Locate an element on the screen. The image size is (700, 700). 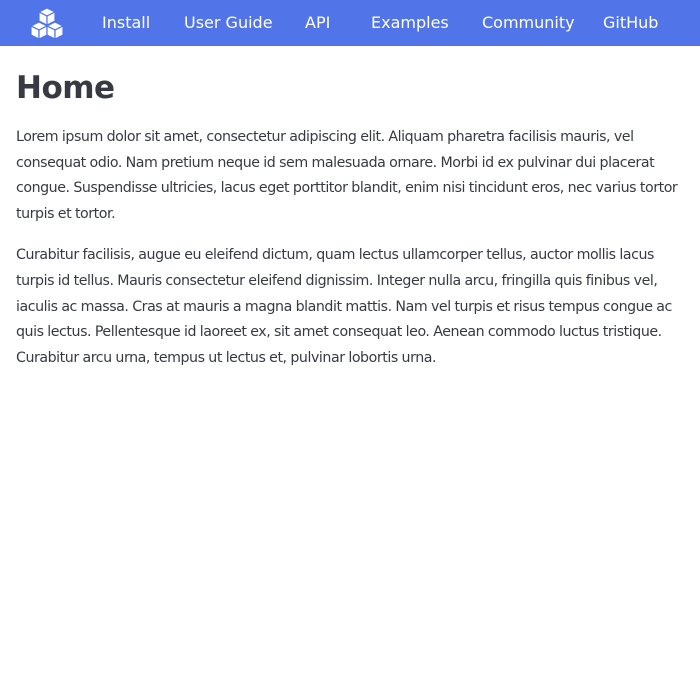
nav-item-install: Install is located at coordinates (126, 23).